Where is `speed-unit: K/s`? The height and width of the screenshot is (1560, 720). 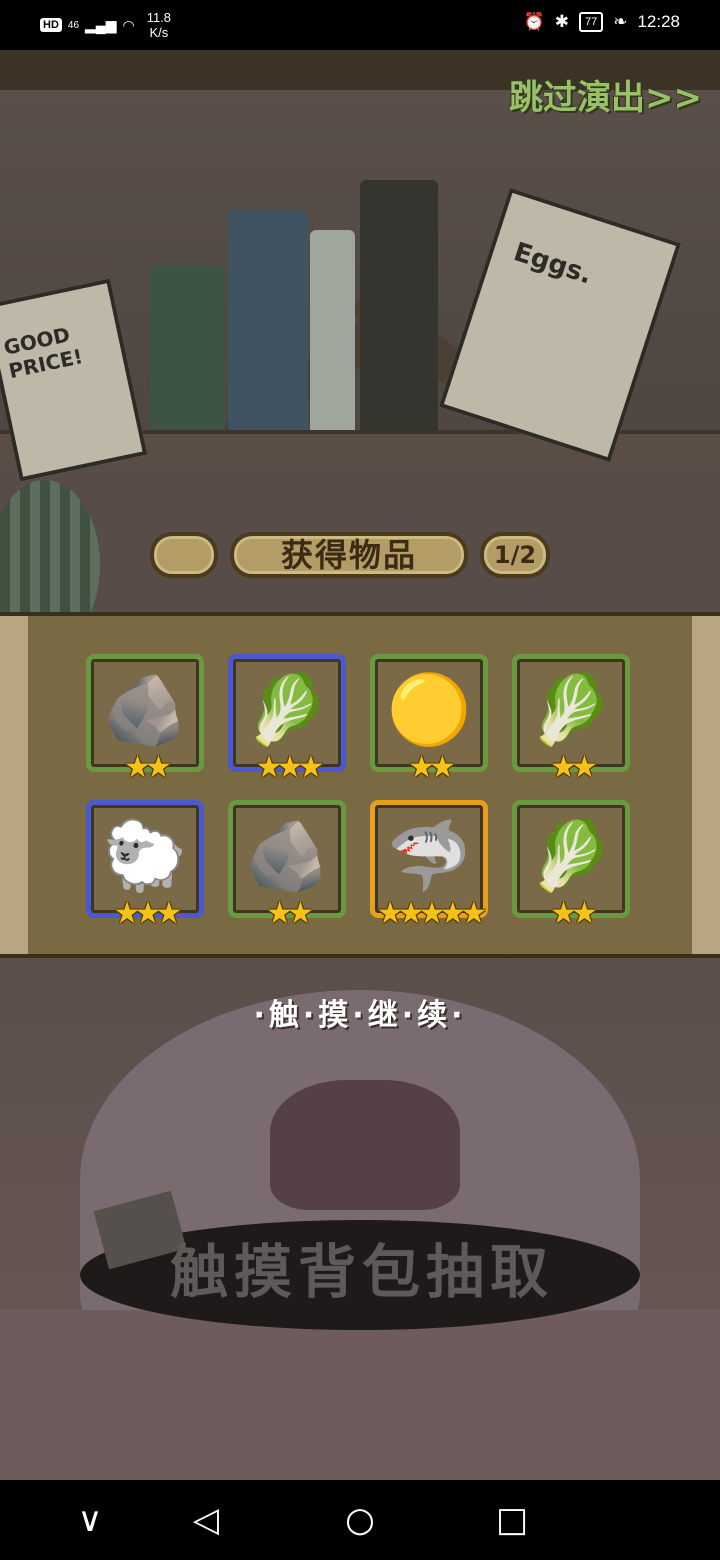
speed-unit: K/s is located at coordinates (159, 32).